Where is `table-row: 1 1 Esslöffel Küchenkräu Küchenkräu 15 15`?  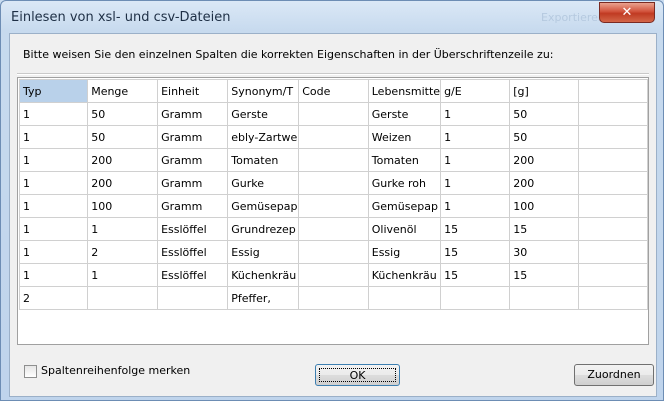
table-row: 1 1 Esslöffel Küchenkräu Küchenkräu 15 15 is located at coordinates (333, 275).